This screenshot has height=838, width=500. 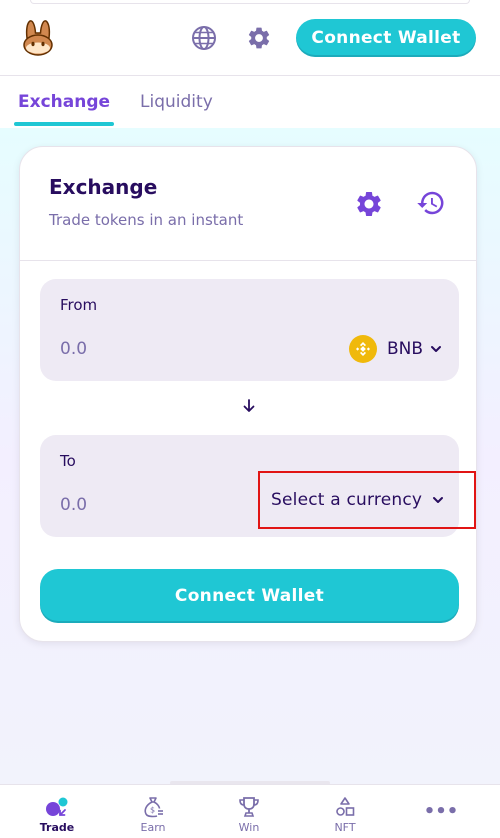 What do you see at coordinates (404, 349) in the screenshot?
I see `from-token-symbol: BNB` at bounding box center [404, 349].